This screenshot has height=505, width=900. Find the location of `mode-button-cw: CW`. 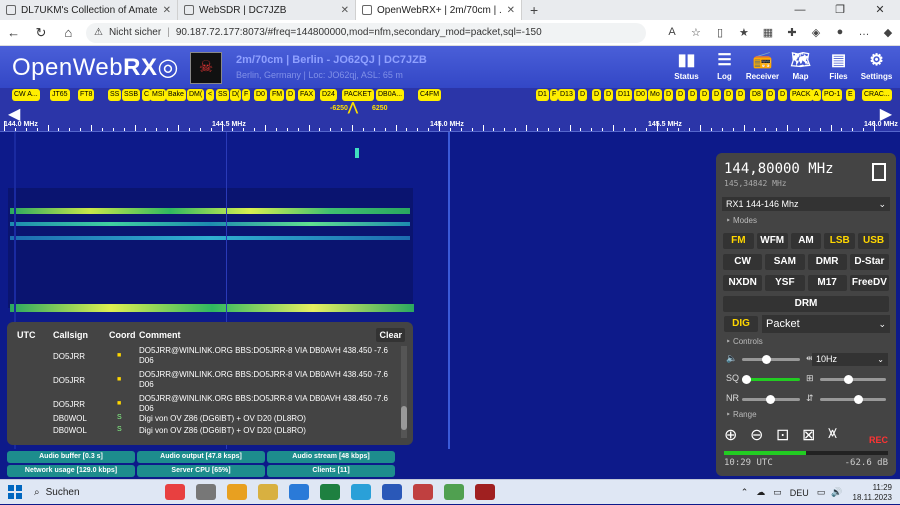

mode-button-cw: CW is located at coordinates (743, 262).